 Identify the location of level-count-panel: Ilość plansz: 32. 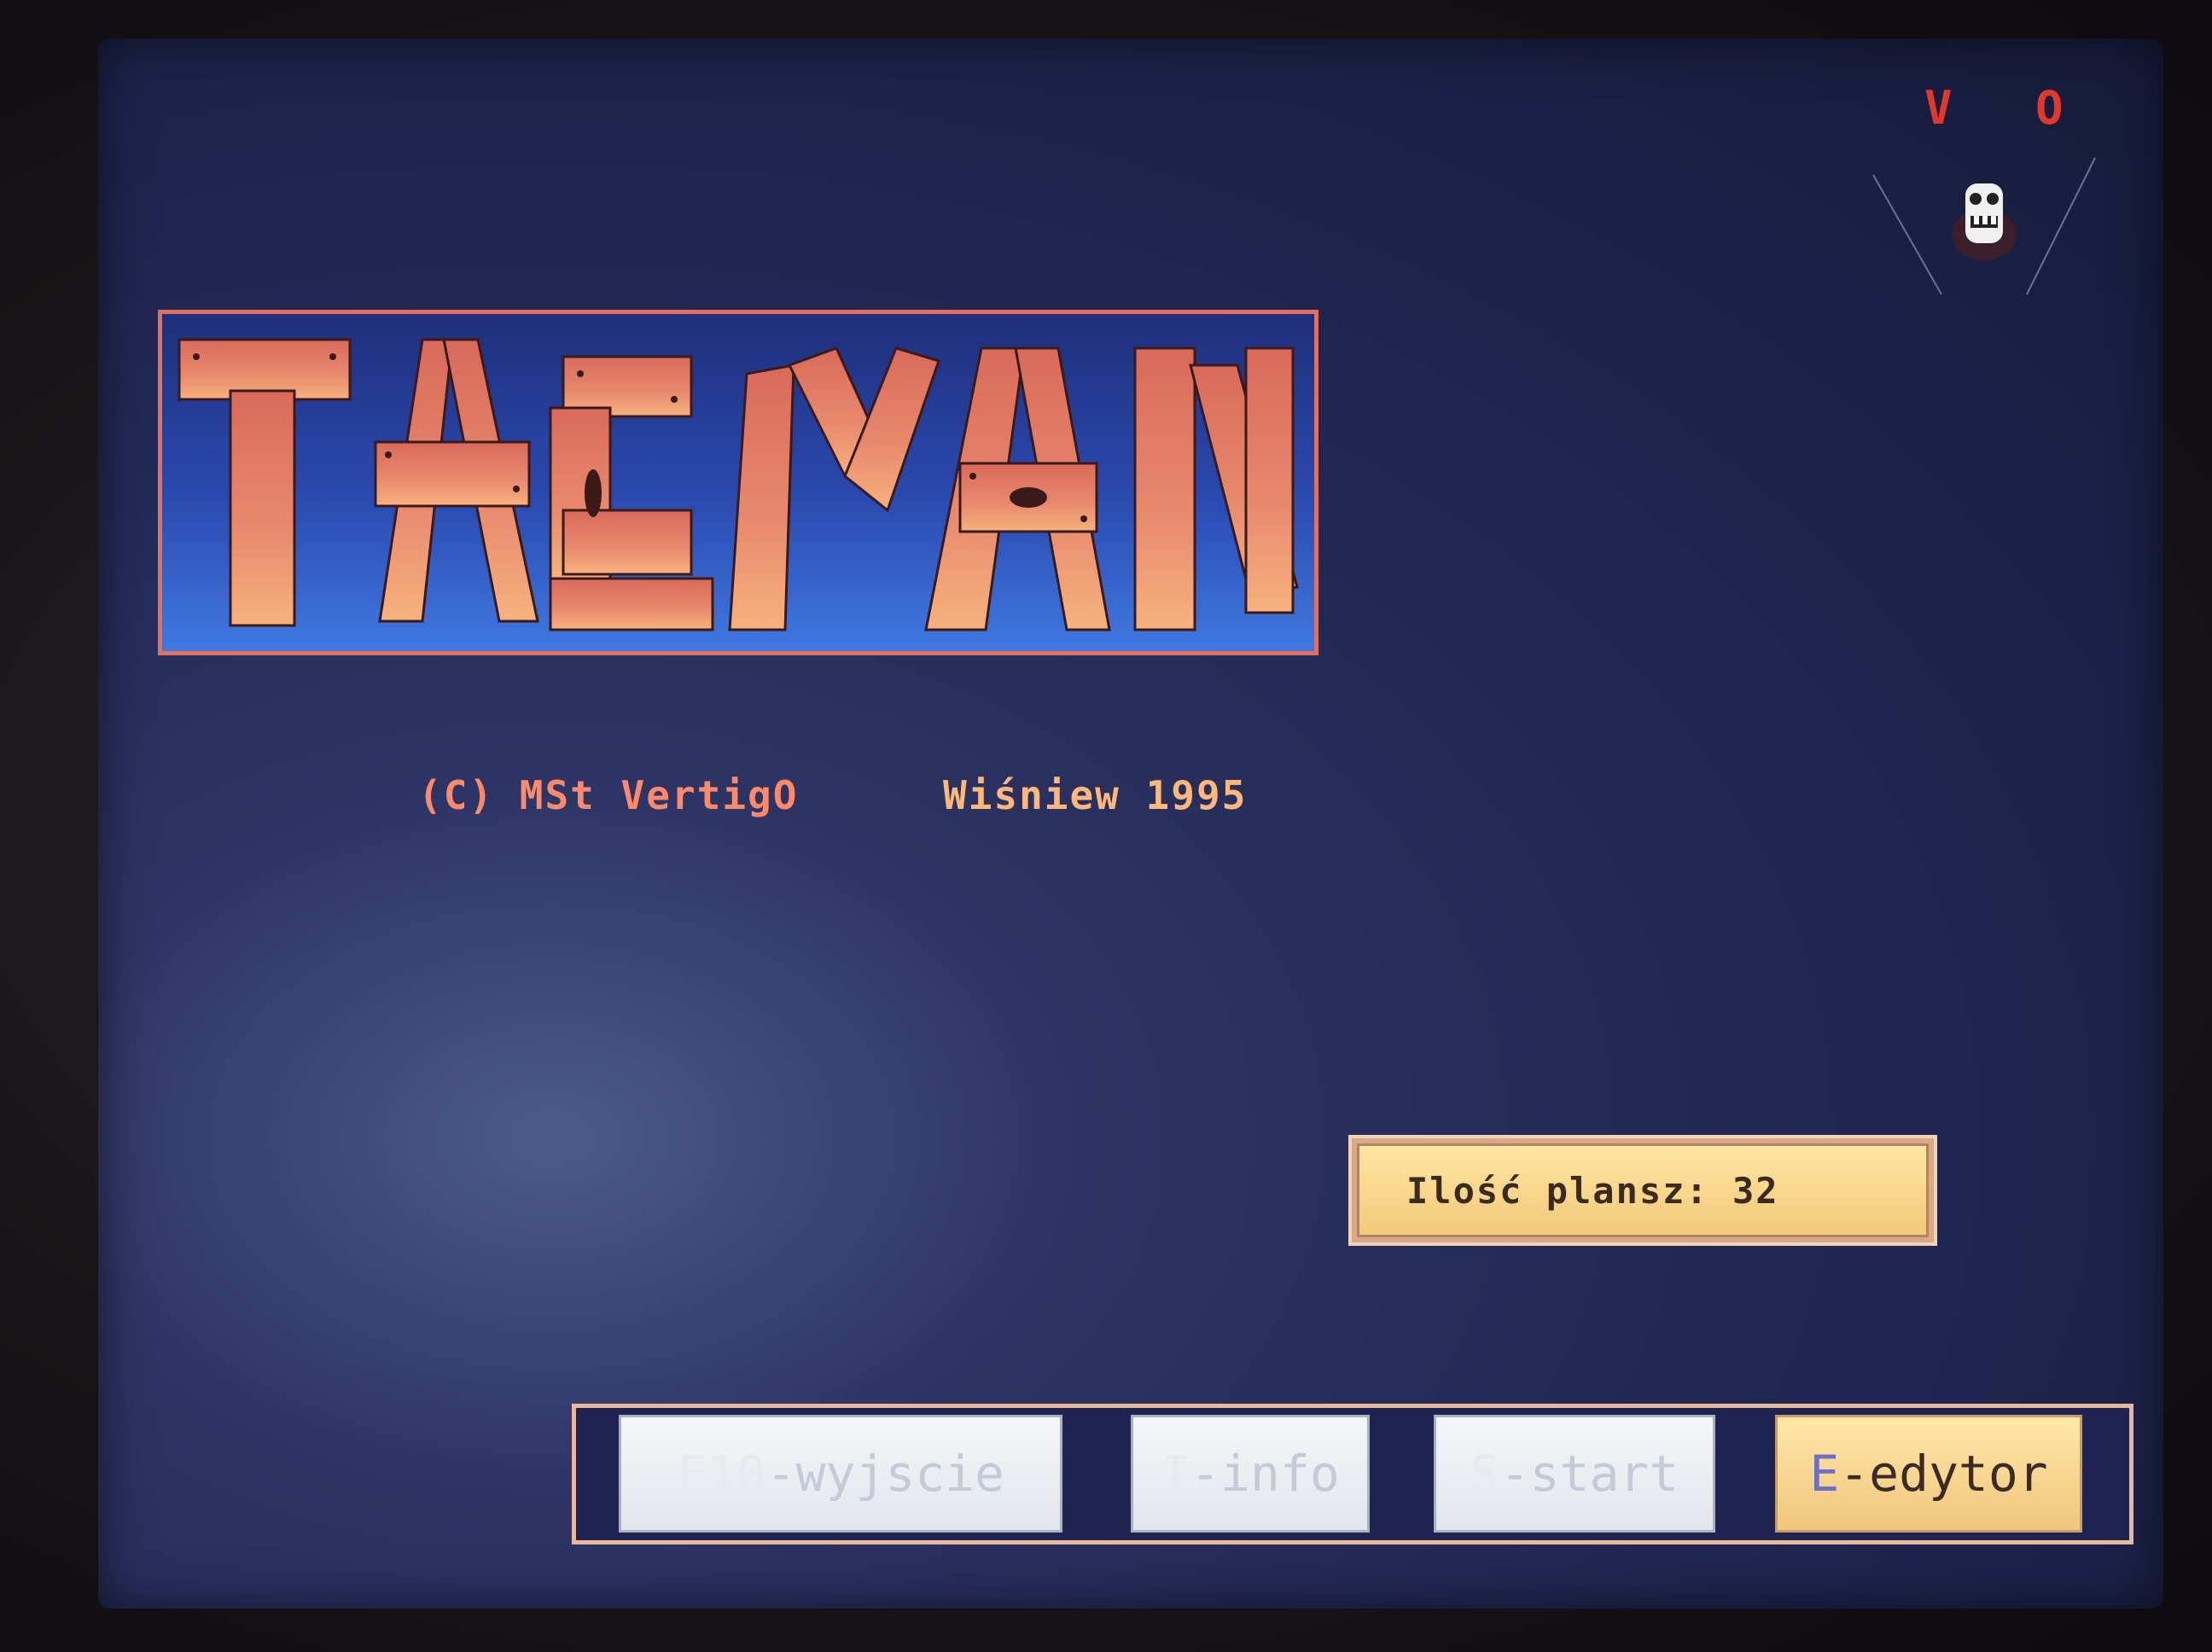
(1642, 1190).